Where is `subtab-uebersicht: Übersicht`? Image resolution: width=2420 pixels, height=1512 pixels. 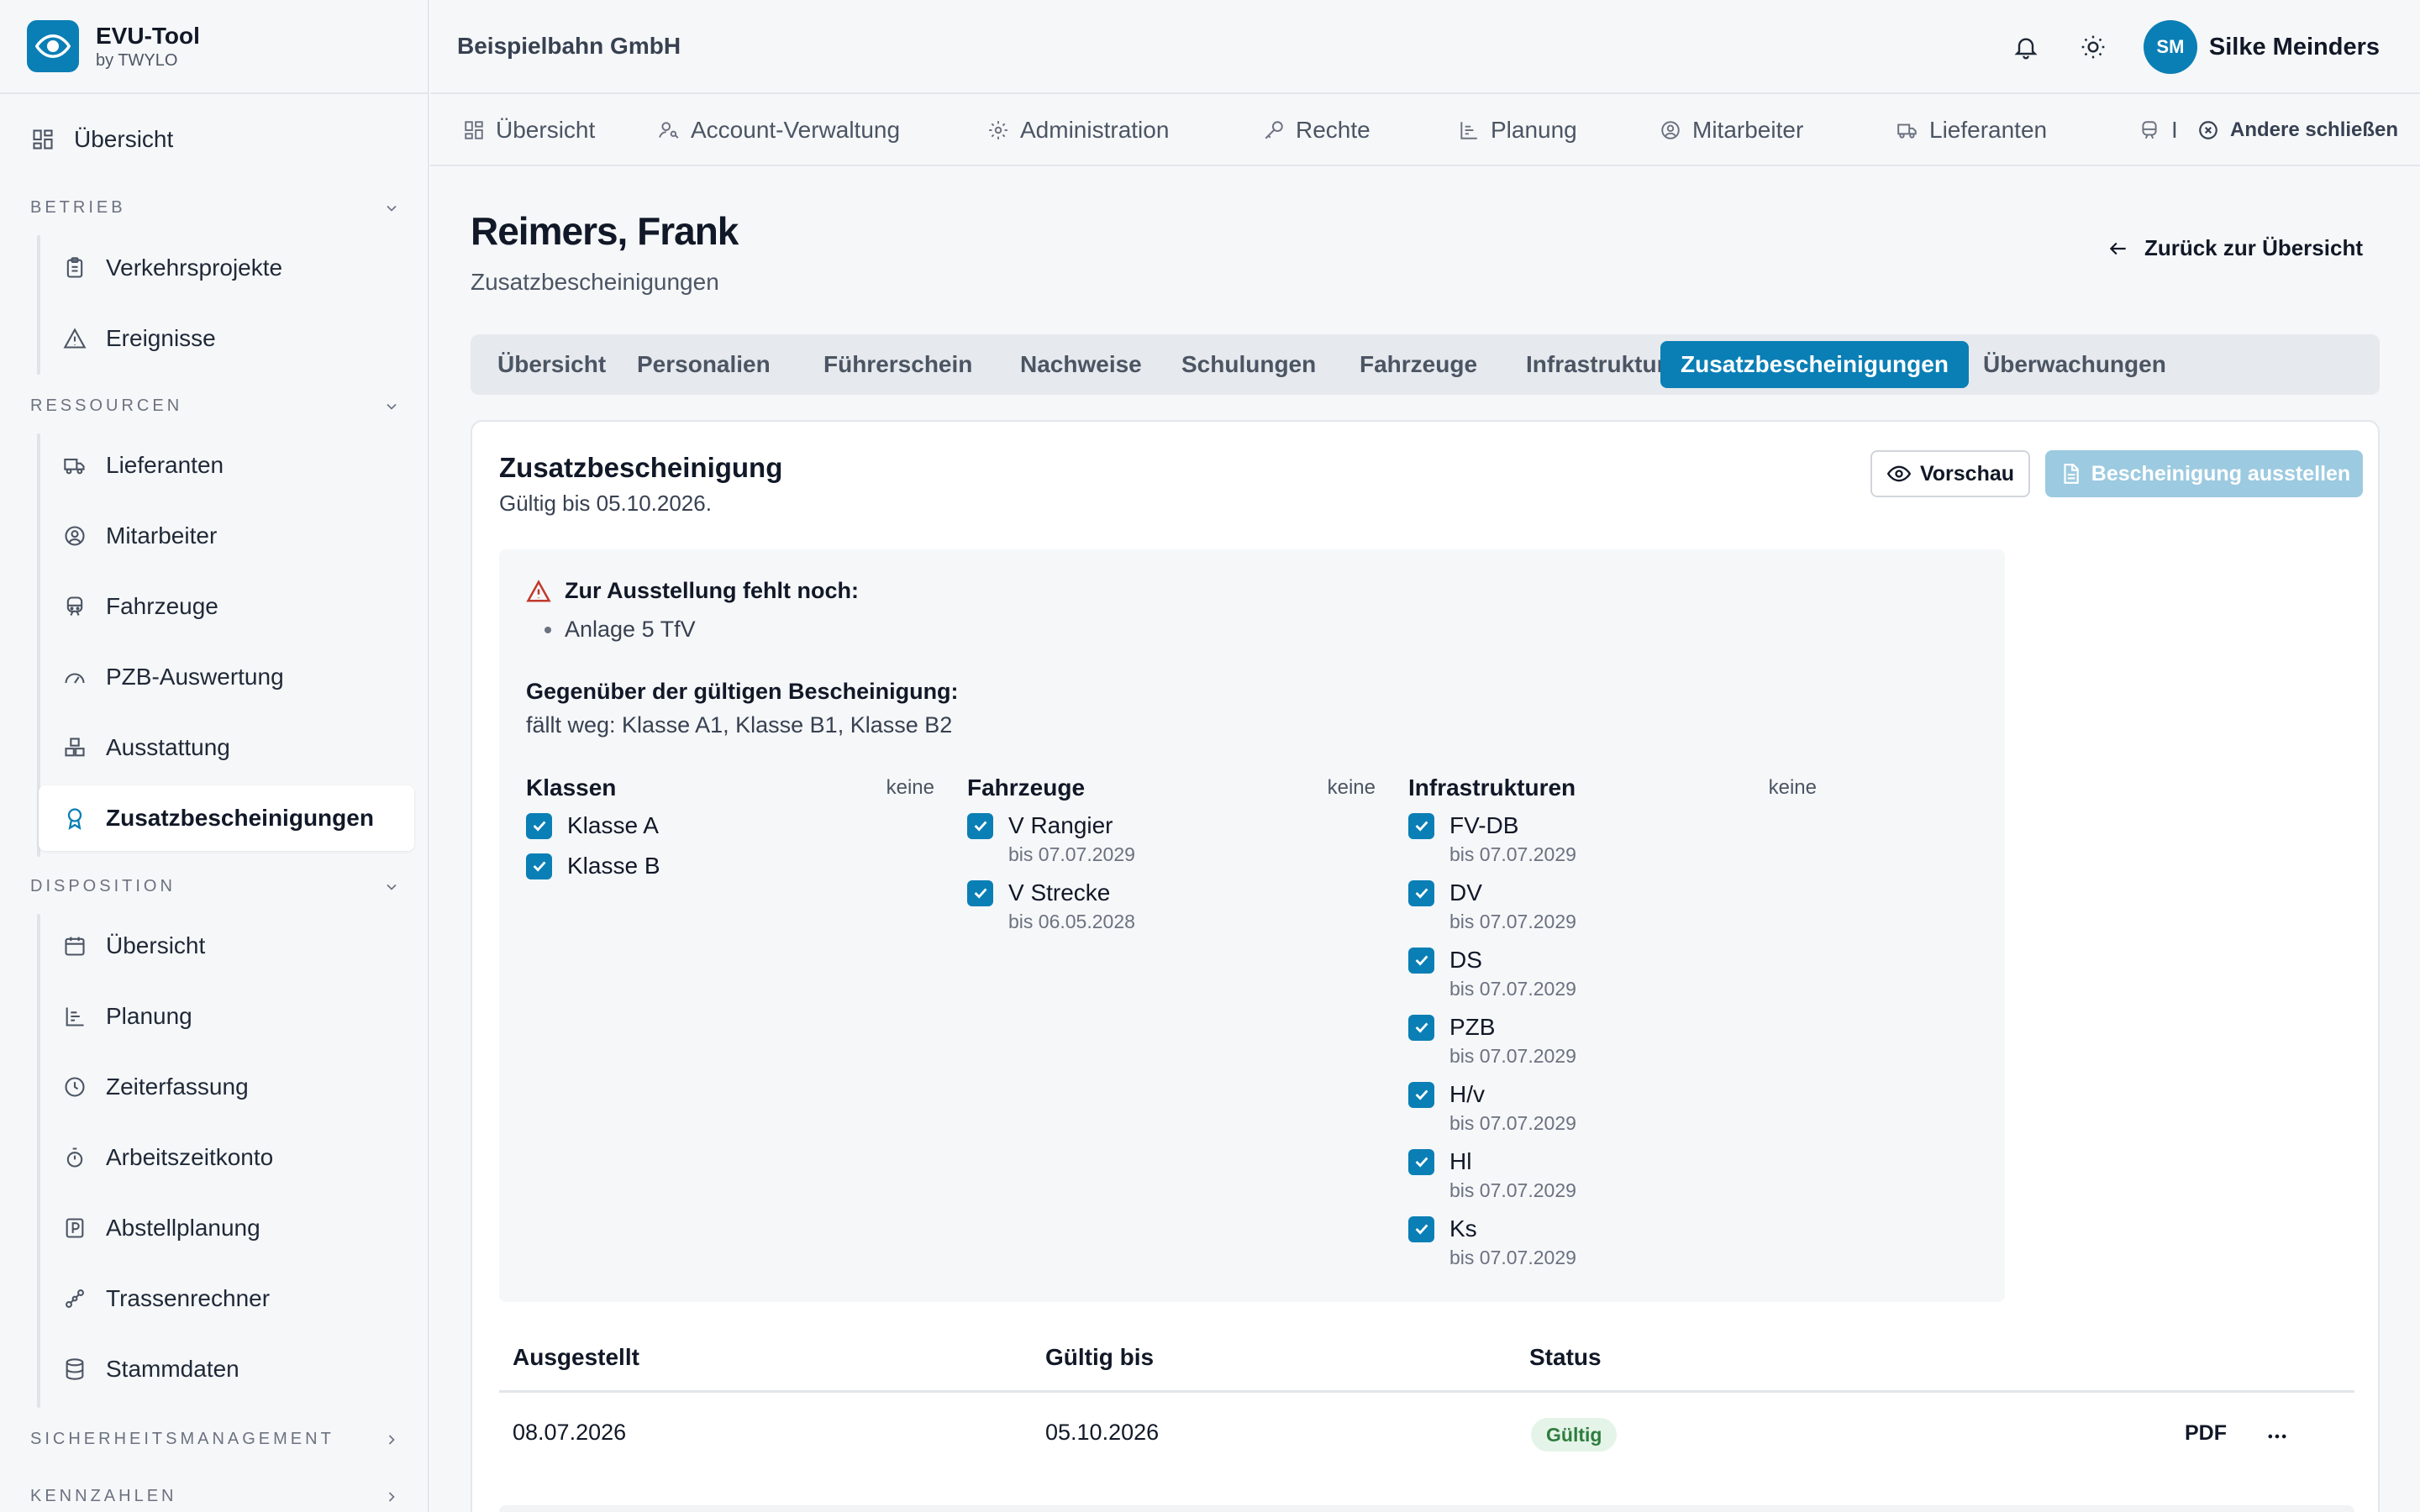
subtab-uebersicht: Übersicht is located at coordinates (552, 364).